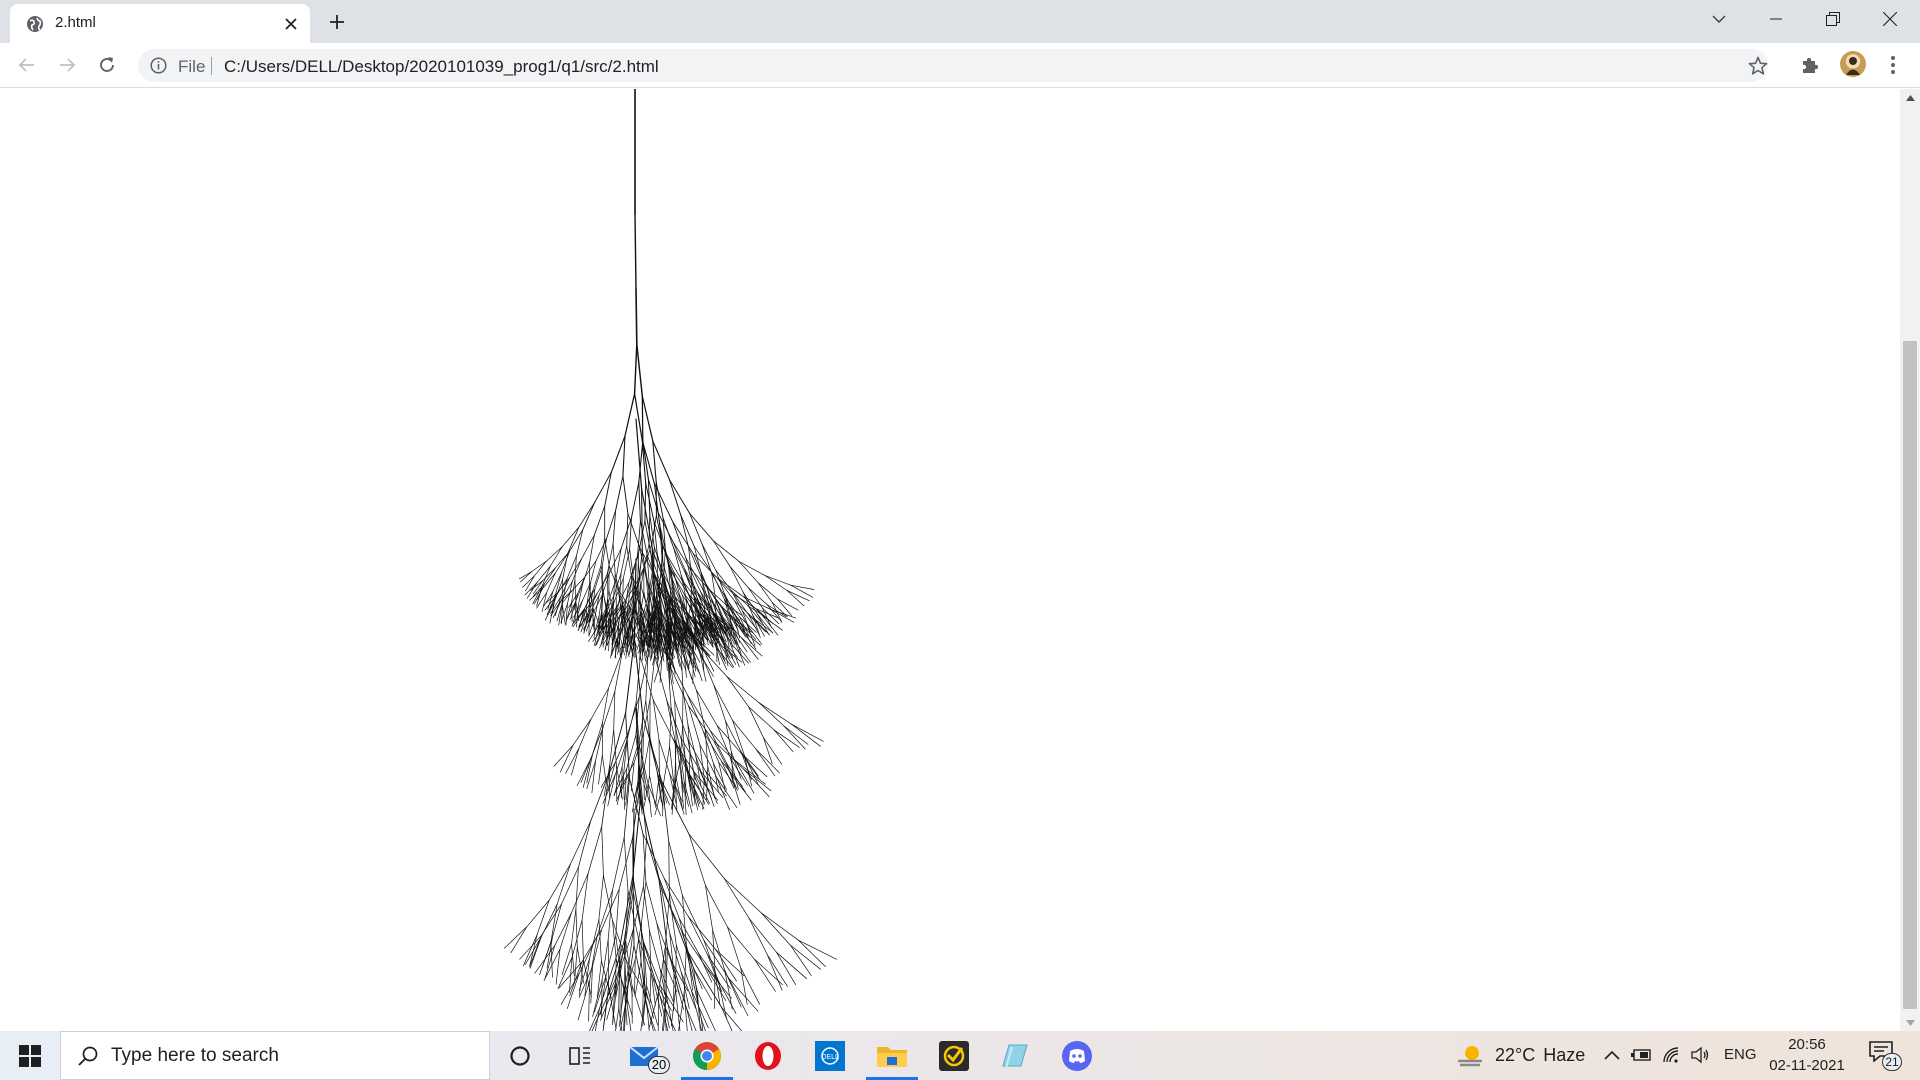 The image size is (1920, 1080). What do you see at coordinates (160, 23) in the screenshot?
I see `browser-tab: 2.html` at bounding box center [160, 23].